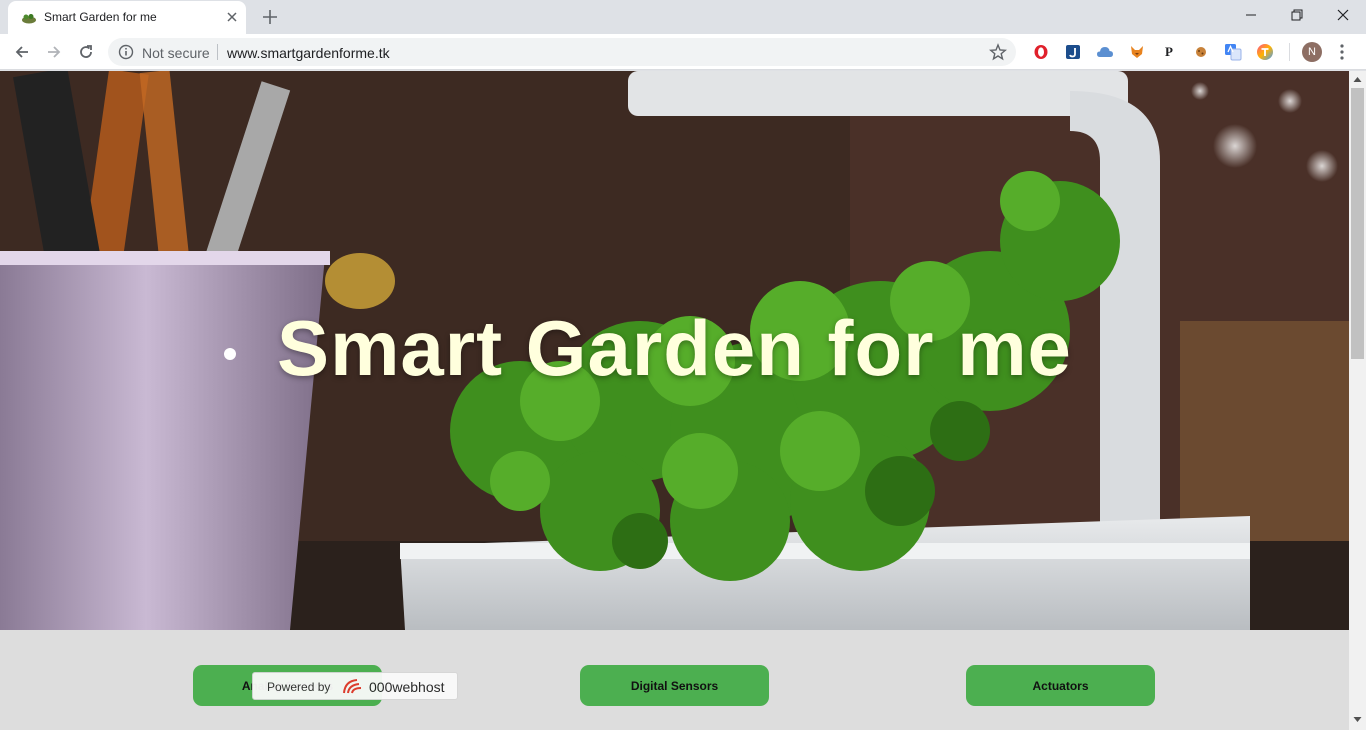 This screenshot has height=730, width=1366. What do you see at coordinates (1073, 52) in the screenshot?
I see `j-extension-icon` at bounding box center [1073, 52].